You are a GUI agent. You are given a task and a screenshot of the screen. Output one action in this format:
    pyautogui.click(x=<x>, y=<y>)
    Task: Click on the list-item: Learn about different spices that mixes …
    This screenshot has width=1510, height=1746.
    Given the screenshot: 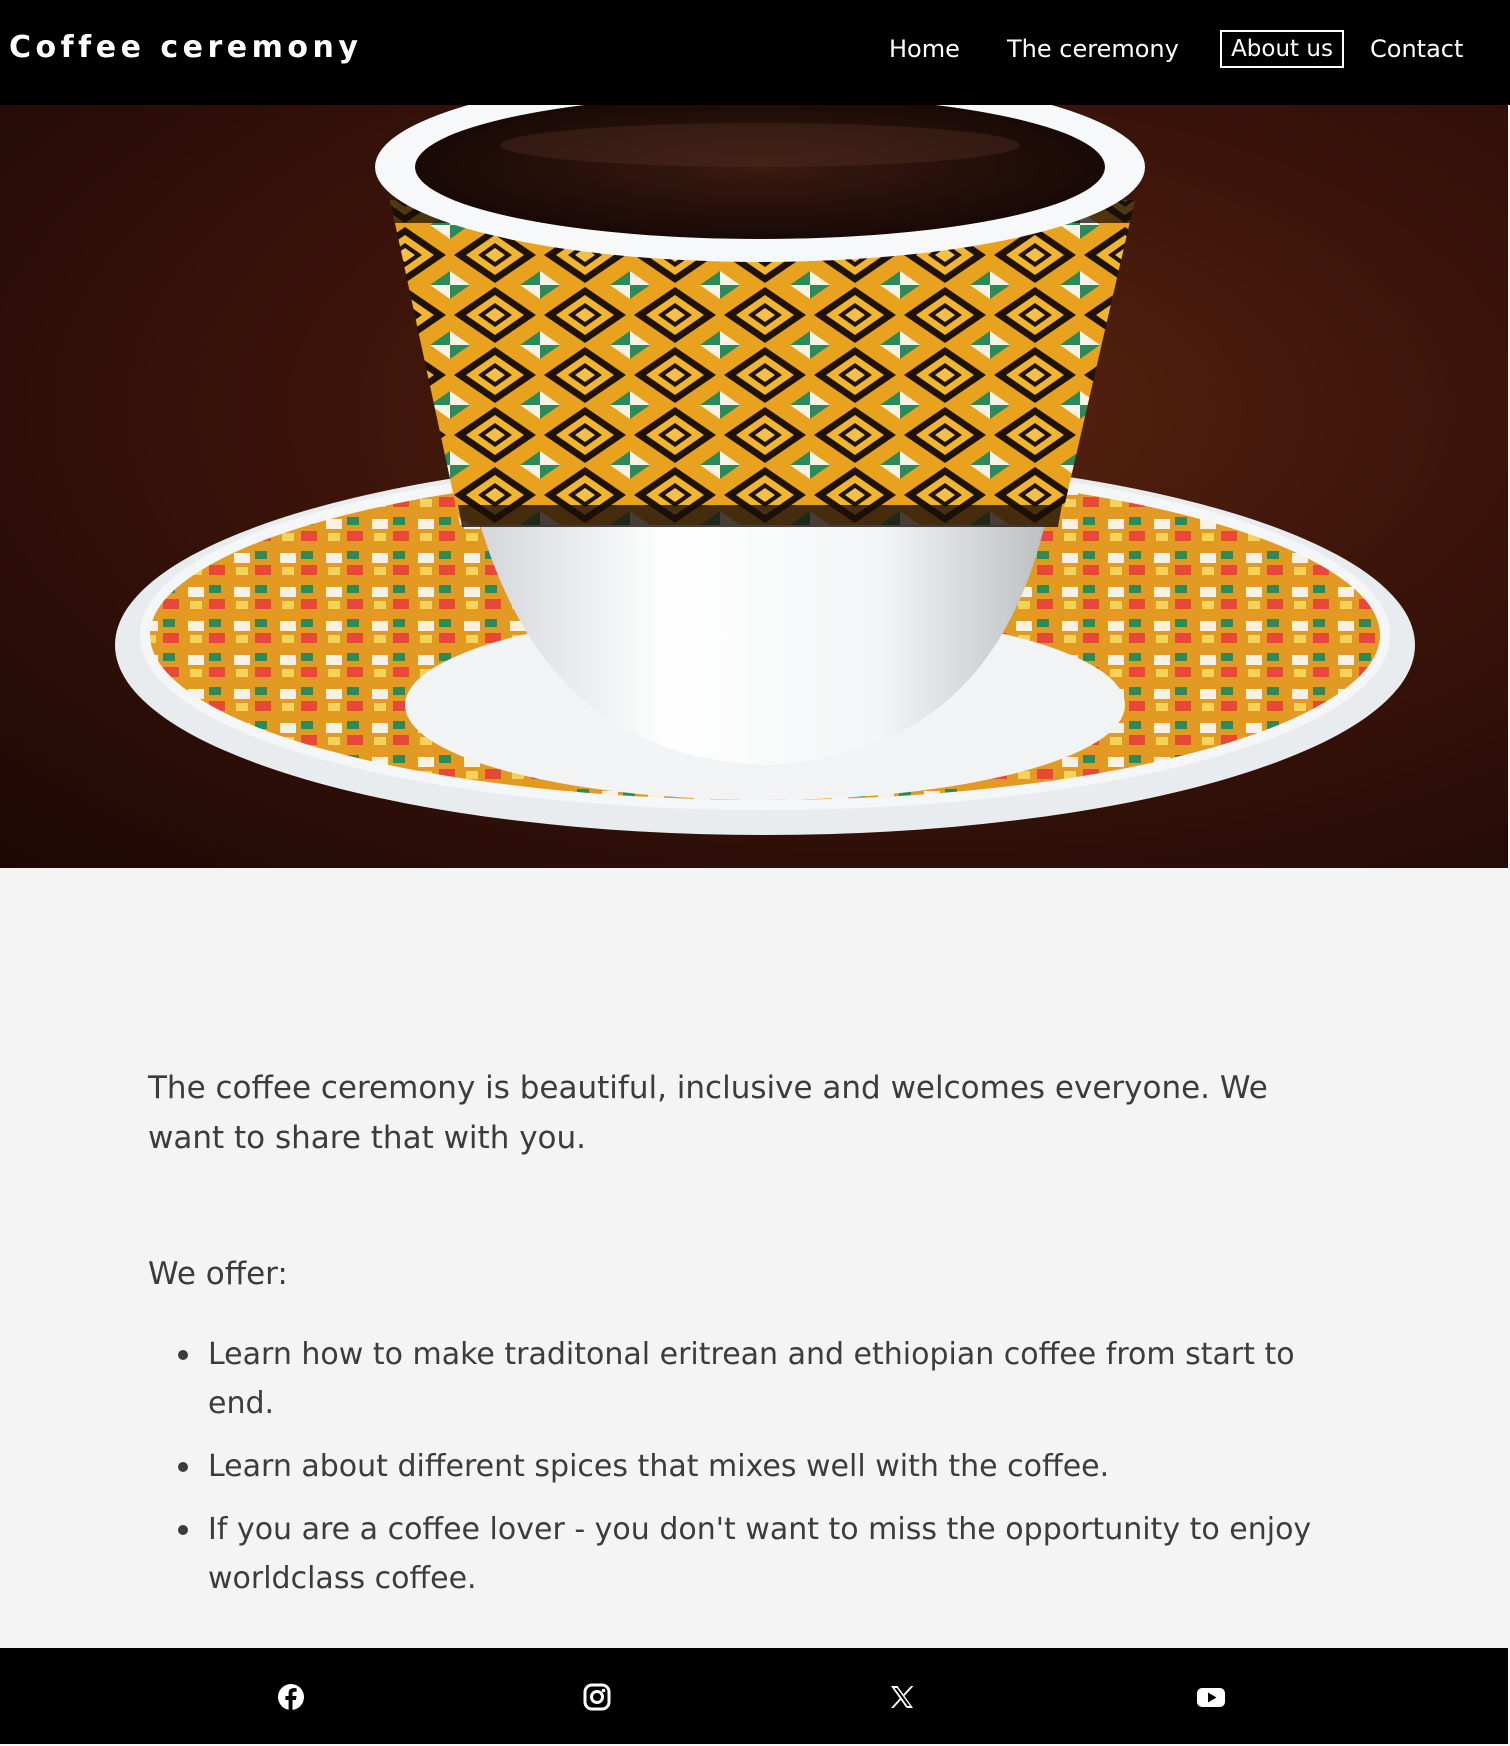 What is the action you would take?
    pyautogui.click(x=748, y=1466)
    